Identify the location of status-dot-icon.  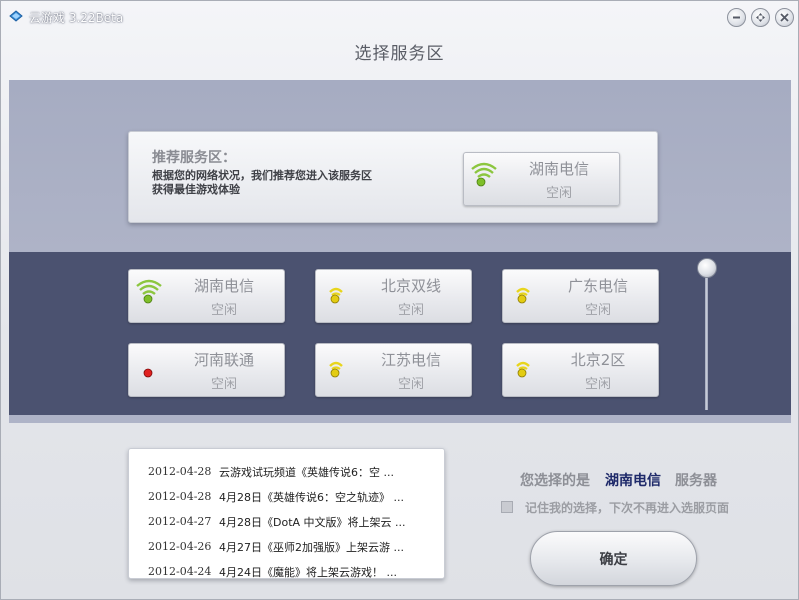
(148, 373).